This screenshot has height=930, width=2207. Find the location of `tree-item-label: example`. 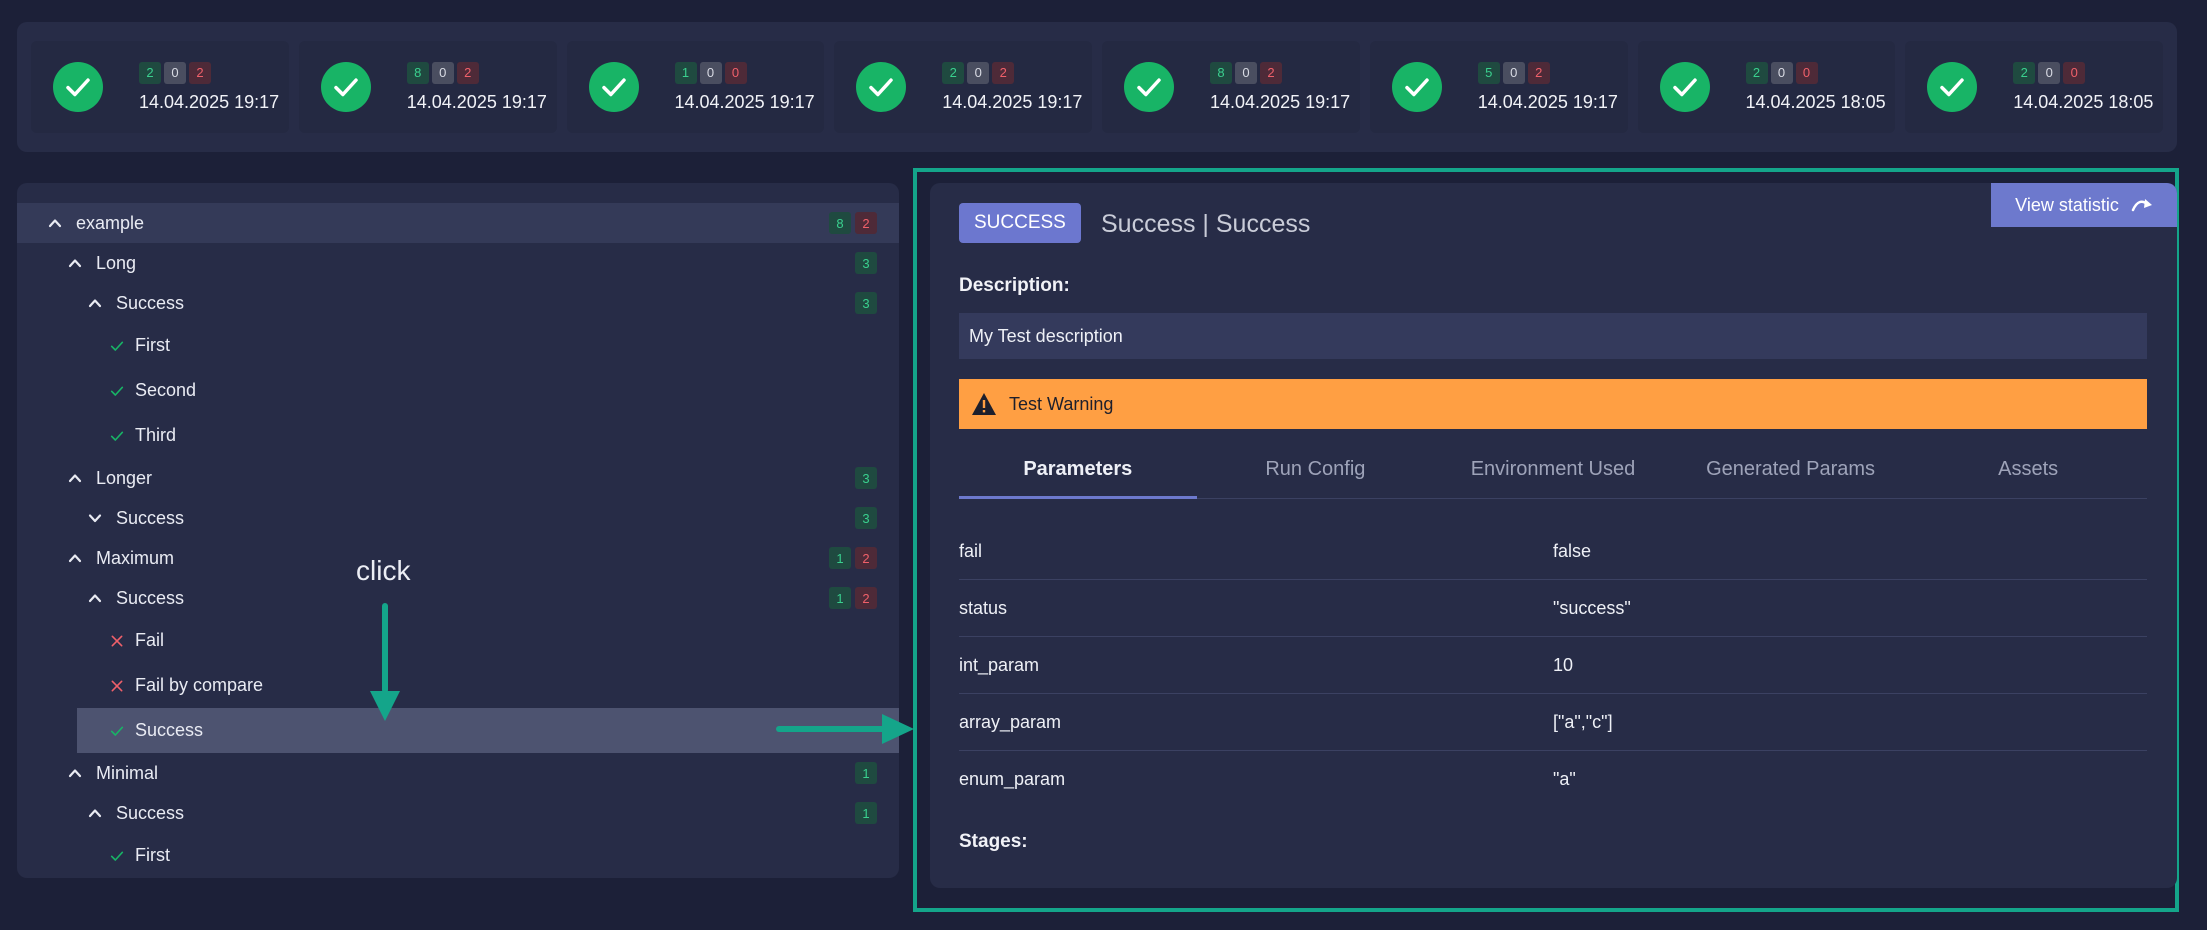

tree-item-label: example is located at coordinates (110, 222).